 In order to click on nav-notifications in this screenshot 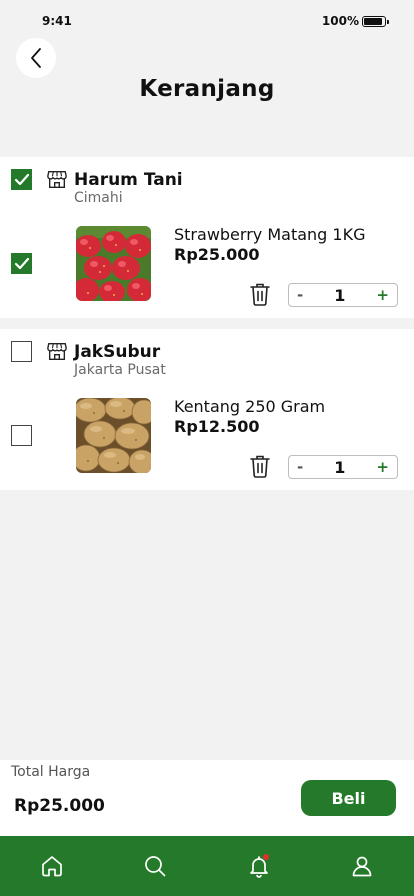, I will do `click(259, 866)`.